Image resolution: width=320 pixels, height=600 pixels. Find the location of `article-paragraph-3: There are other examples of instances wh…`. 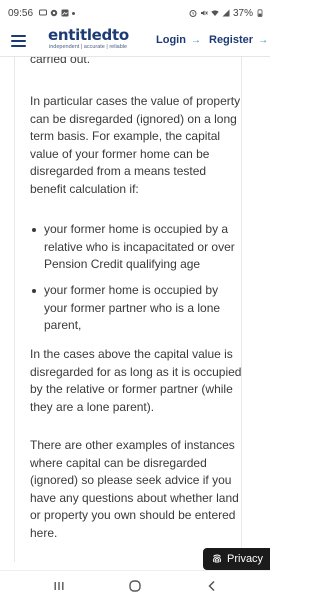

article-paragraph-3: There are other examples of instances wh… is located at coordinates (134, 489).